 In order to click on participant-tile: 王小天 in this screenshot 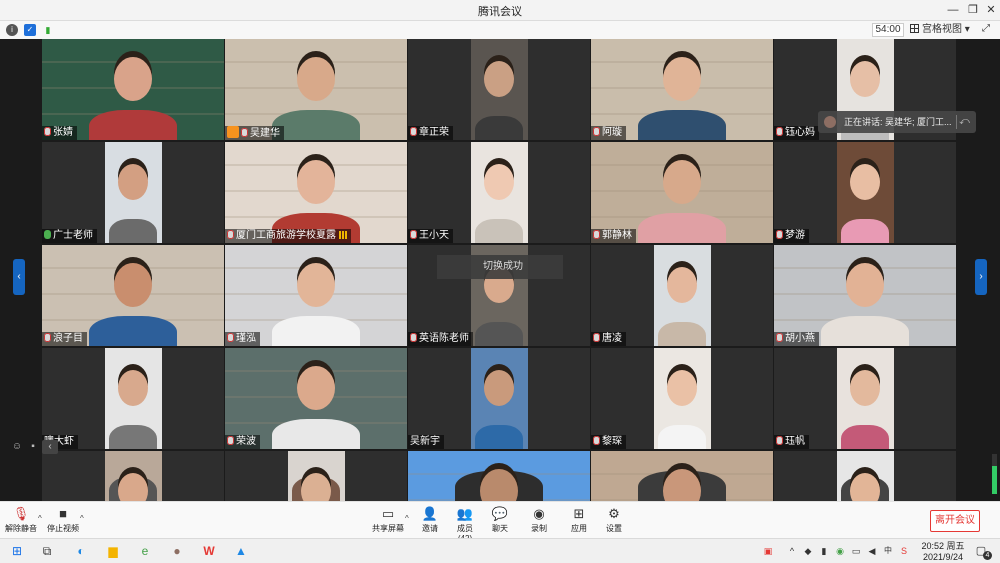, I will do `click(499, 192)`.